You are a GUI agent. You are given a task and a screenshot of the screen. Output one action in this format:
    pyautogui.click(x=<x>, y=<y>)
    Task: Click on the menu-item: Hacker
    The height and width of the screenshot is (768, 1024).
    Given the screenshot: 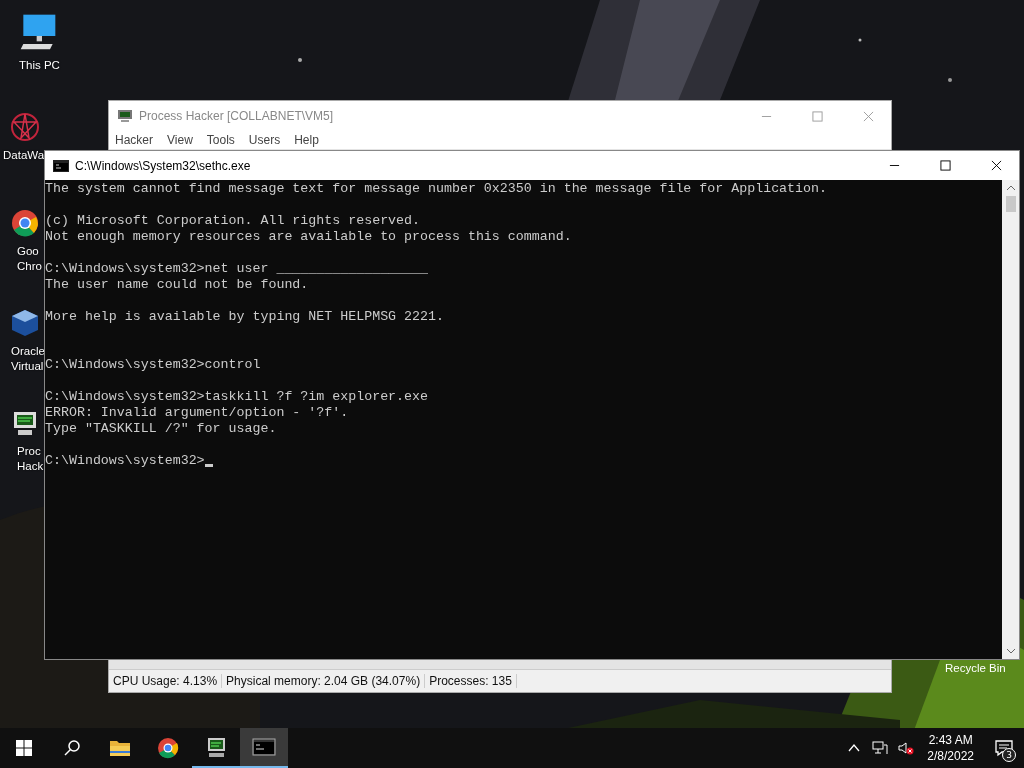 What is the action you would take?
    pyautogui.click(x=134, y=140)
    